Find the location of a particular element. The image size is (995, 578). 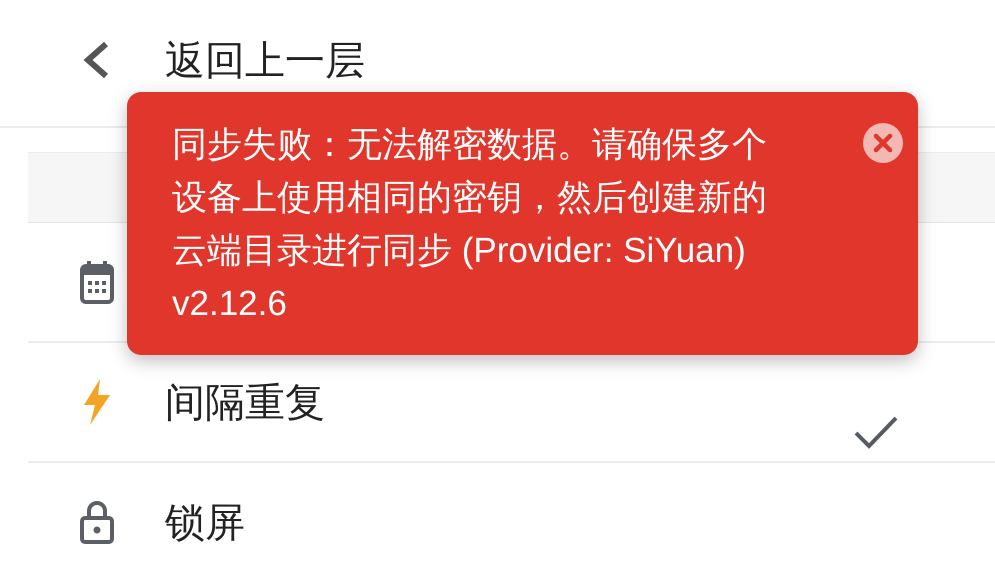

menu-item-label: 间隔重复 is located at coordinates (245, 402).